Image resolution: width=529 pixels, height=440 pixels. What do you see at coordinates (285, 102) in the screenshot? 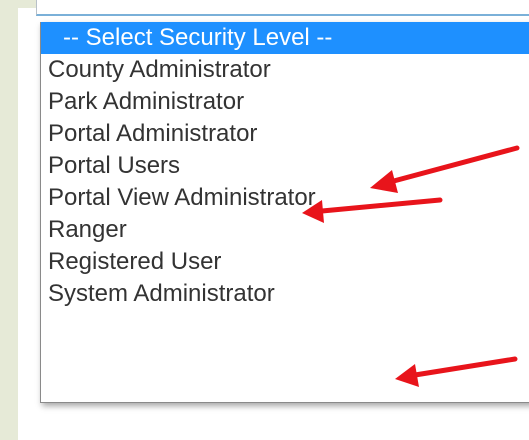
I see `option-park-administrator: Park Administrator` at bounding box center [285, 102].